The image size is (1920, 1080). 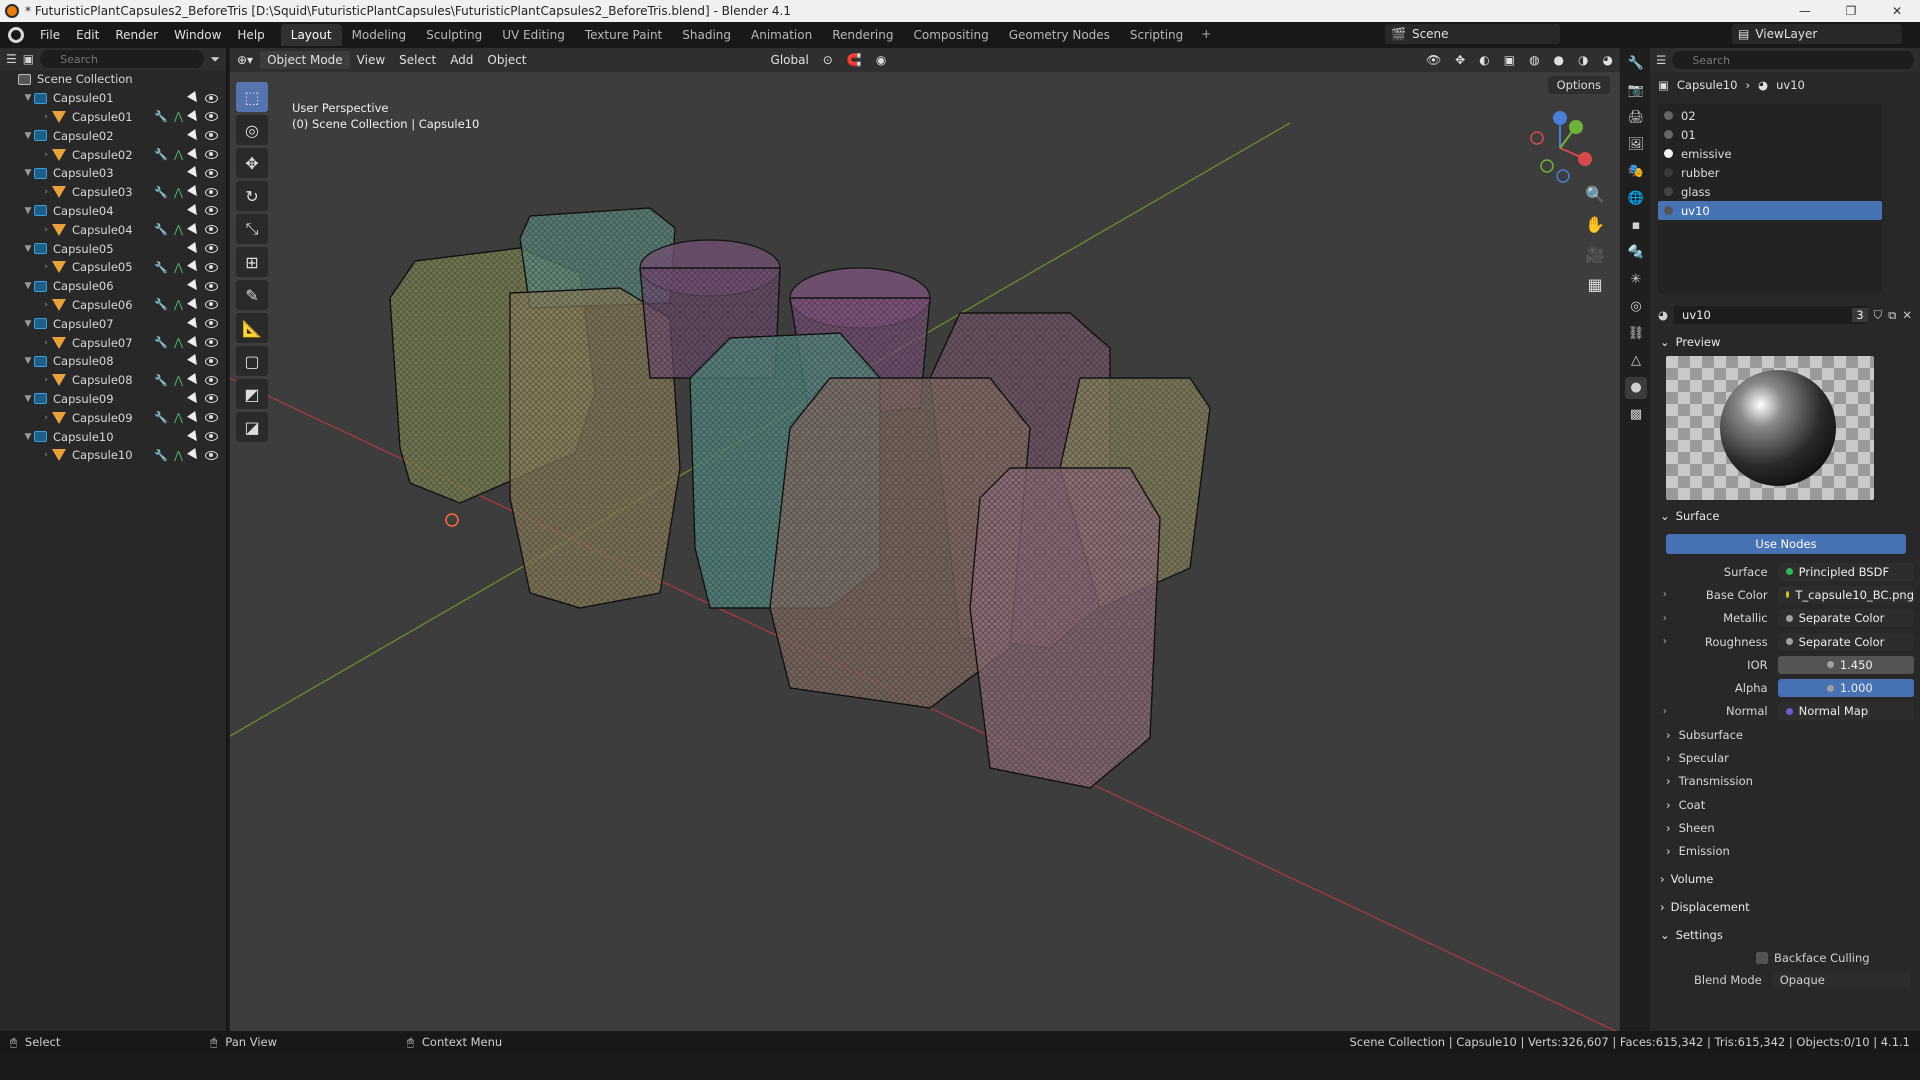 What do you see at coordinates (1785, 342) in the screenshot?
I see `preview-panel-header: ⌄ Preview` at bounding box center [1785, 342].